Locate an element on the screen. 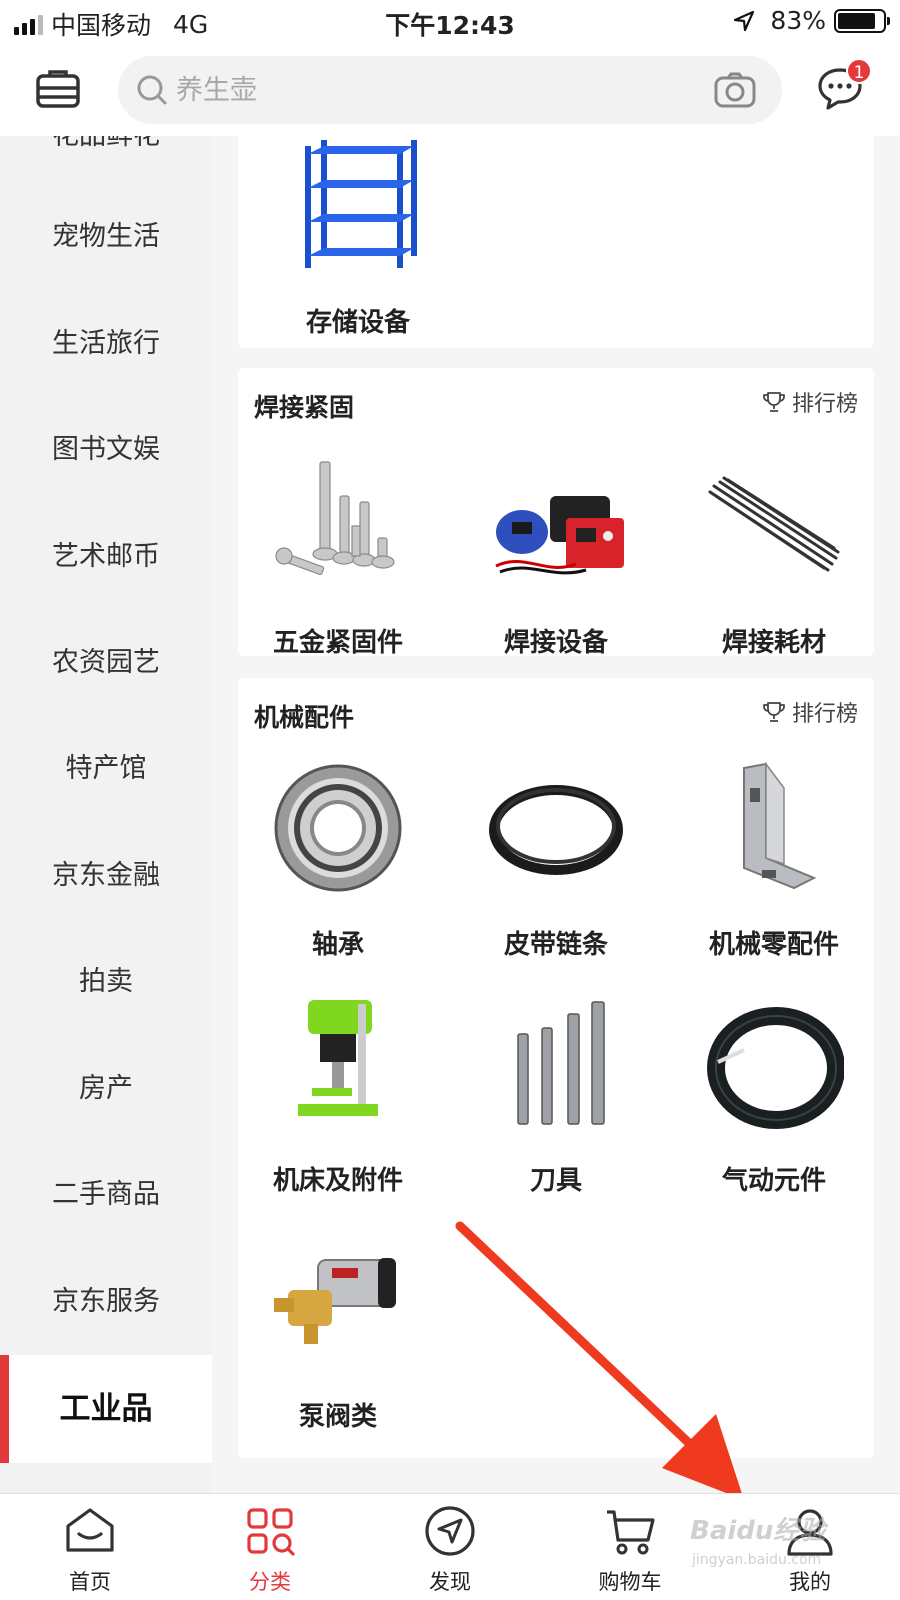 The image size is (900, 1600). fasteners-image is located at coordinates (335, 518).